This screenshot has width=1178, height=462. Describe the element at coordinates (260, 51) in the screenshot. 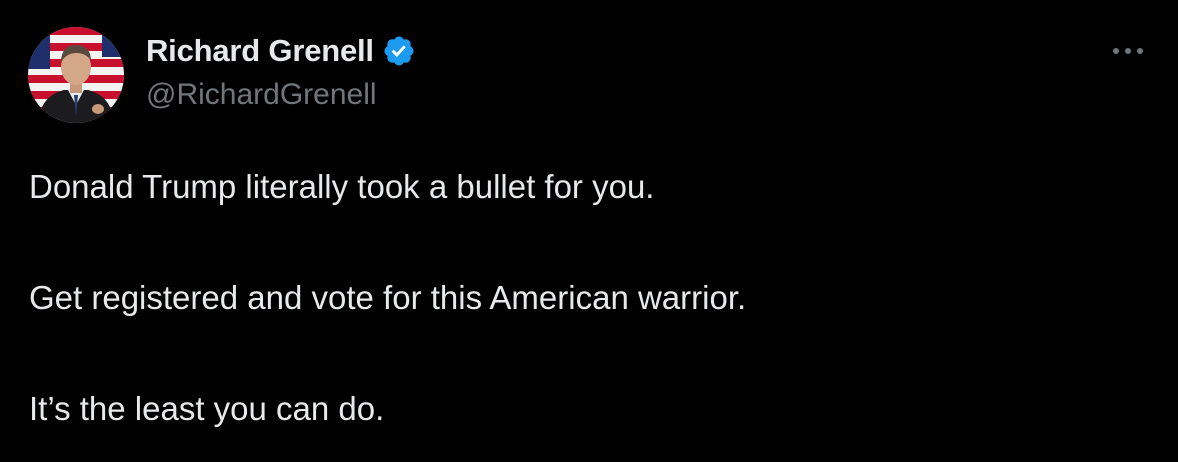

I see `author-display-name: Richard Grenell` at that location.